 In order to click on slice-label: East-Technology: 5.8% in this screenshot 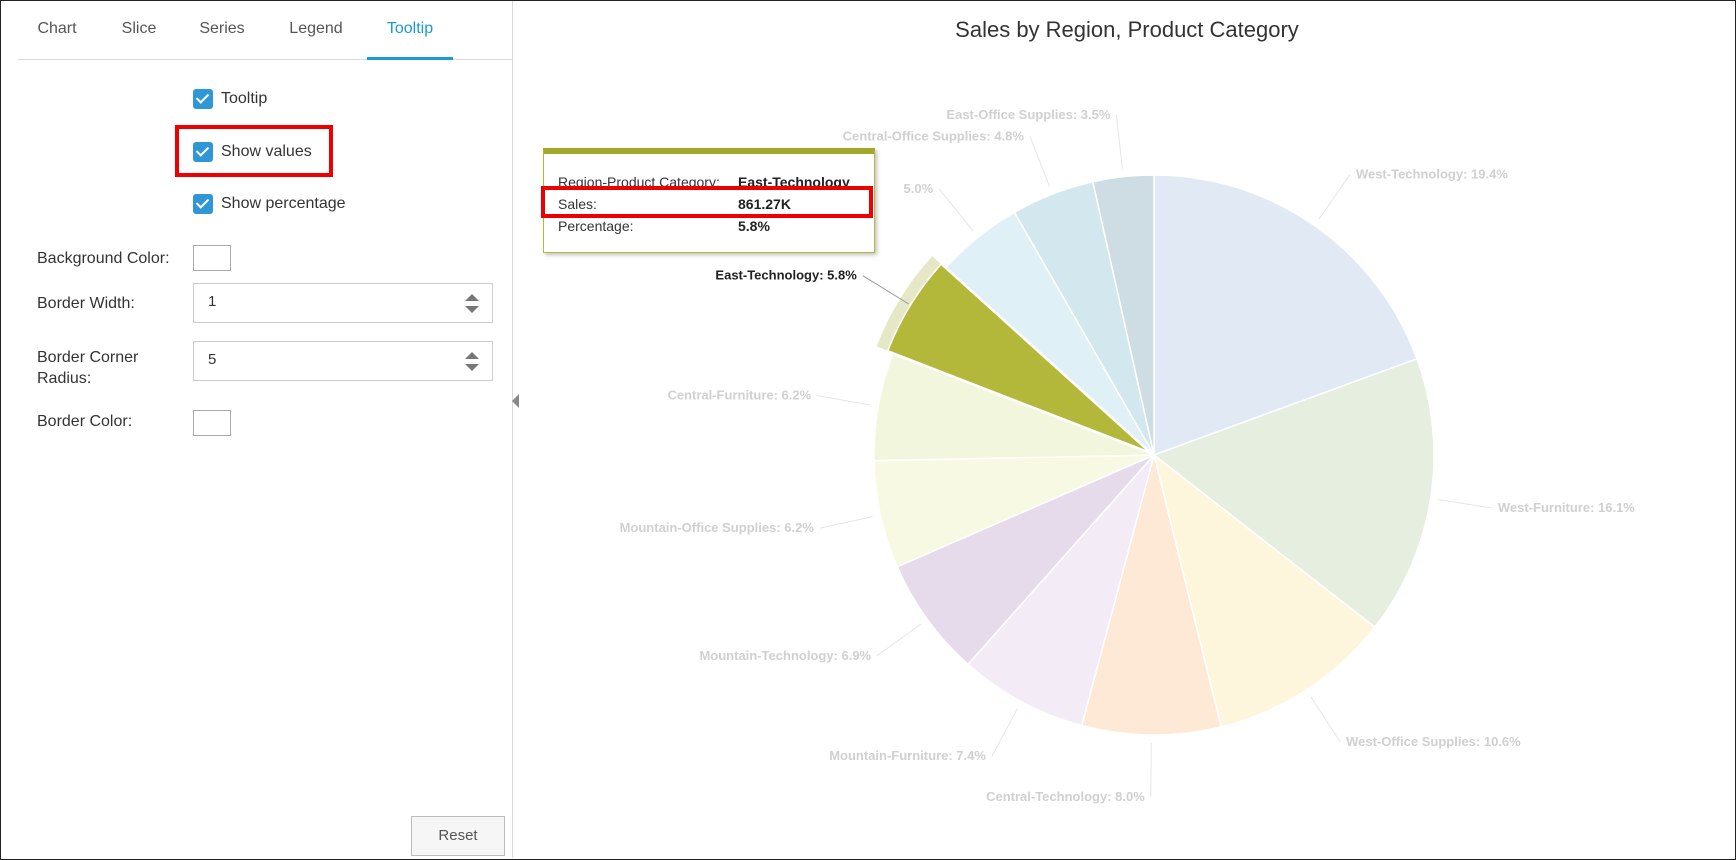, I will do `click(786, 275)`.